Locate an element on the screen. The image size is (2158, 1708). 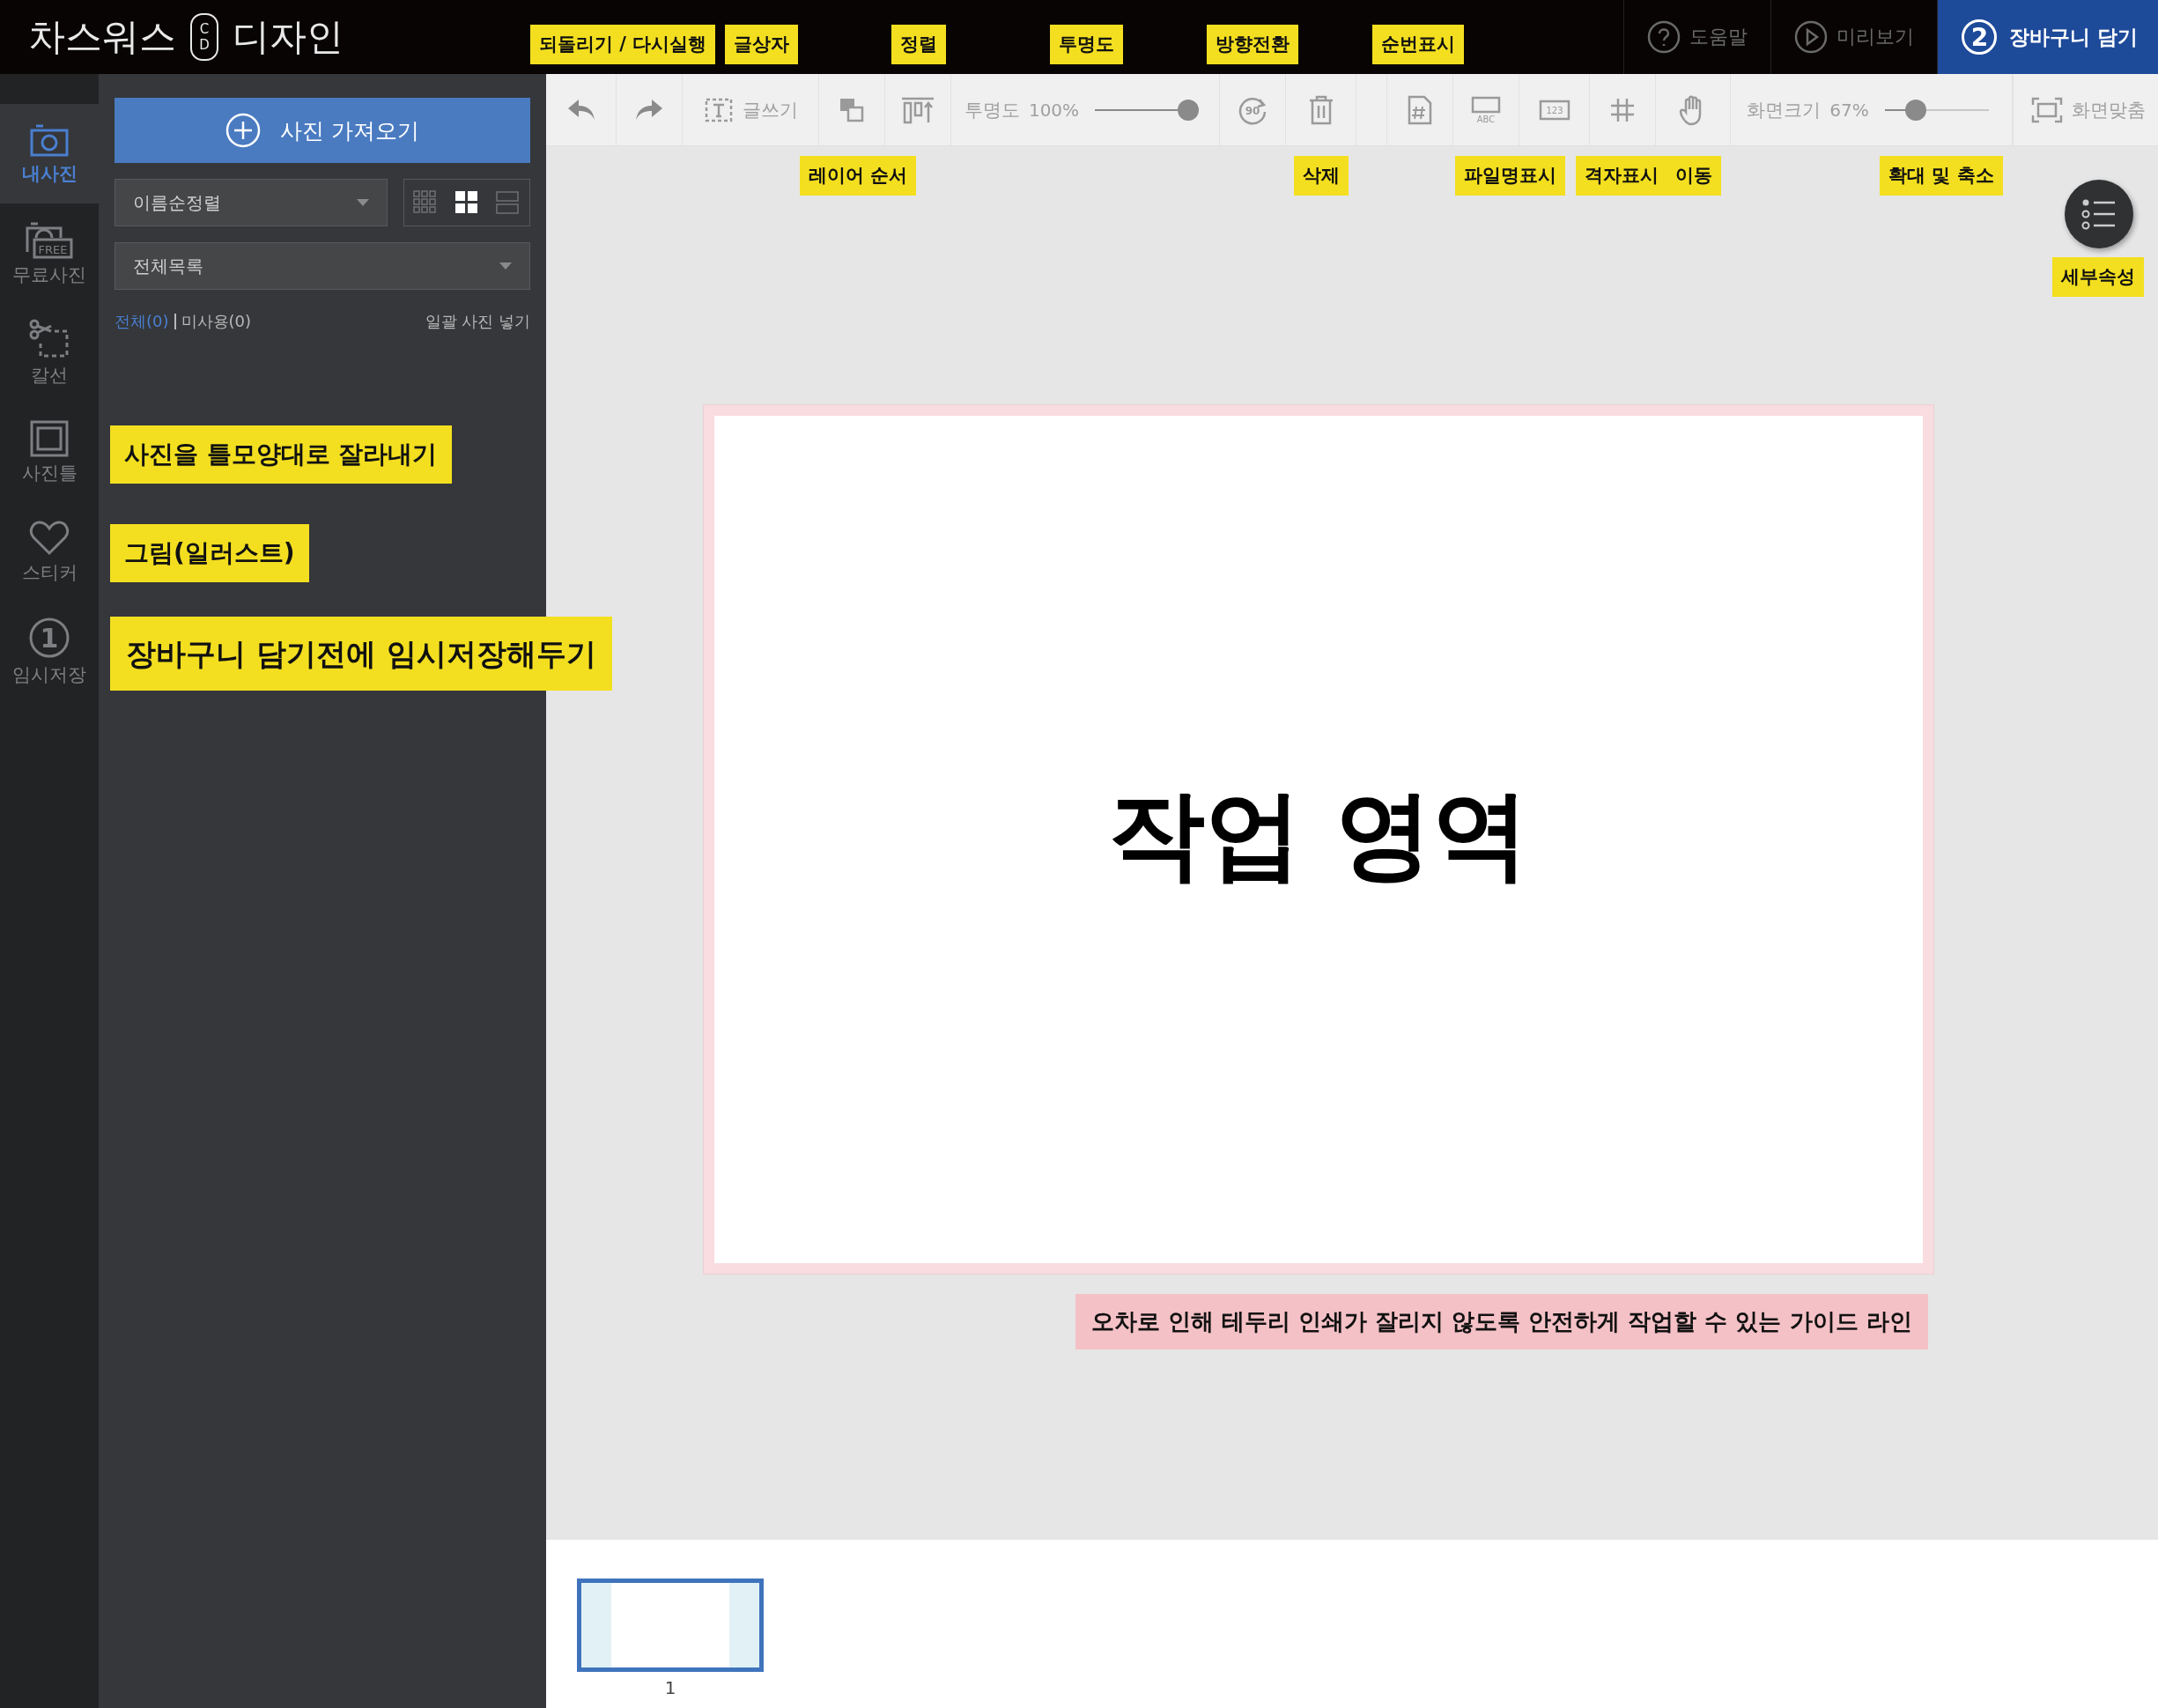
annotation-label: 장바구니 담기전에 임시저장해두기 is located at coordinates (361, 654).